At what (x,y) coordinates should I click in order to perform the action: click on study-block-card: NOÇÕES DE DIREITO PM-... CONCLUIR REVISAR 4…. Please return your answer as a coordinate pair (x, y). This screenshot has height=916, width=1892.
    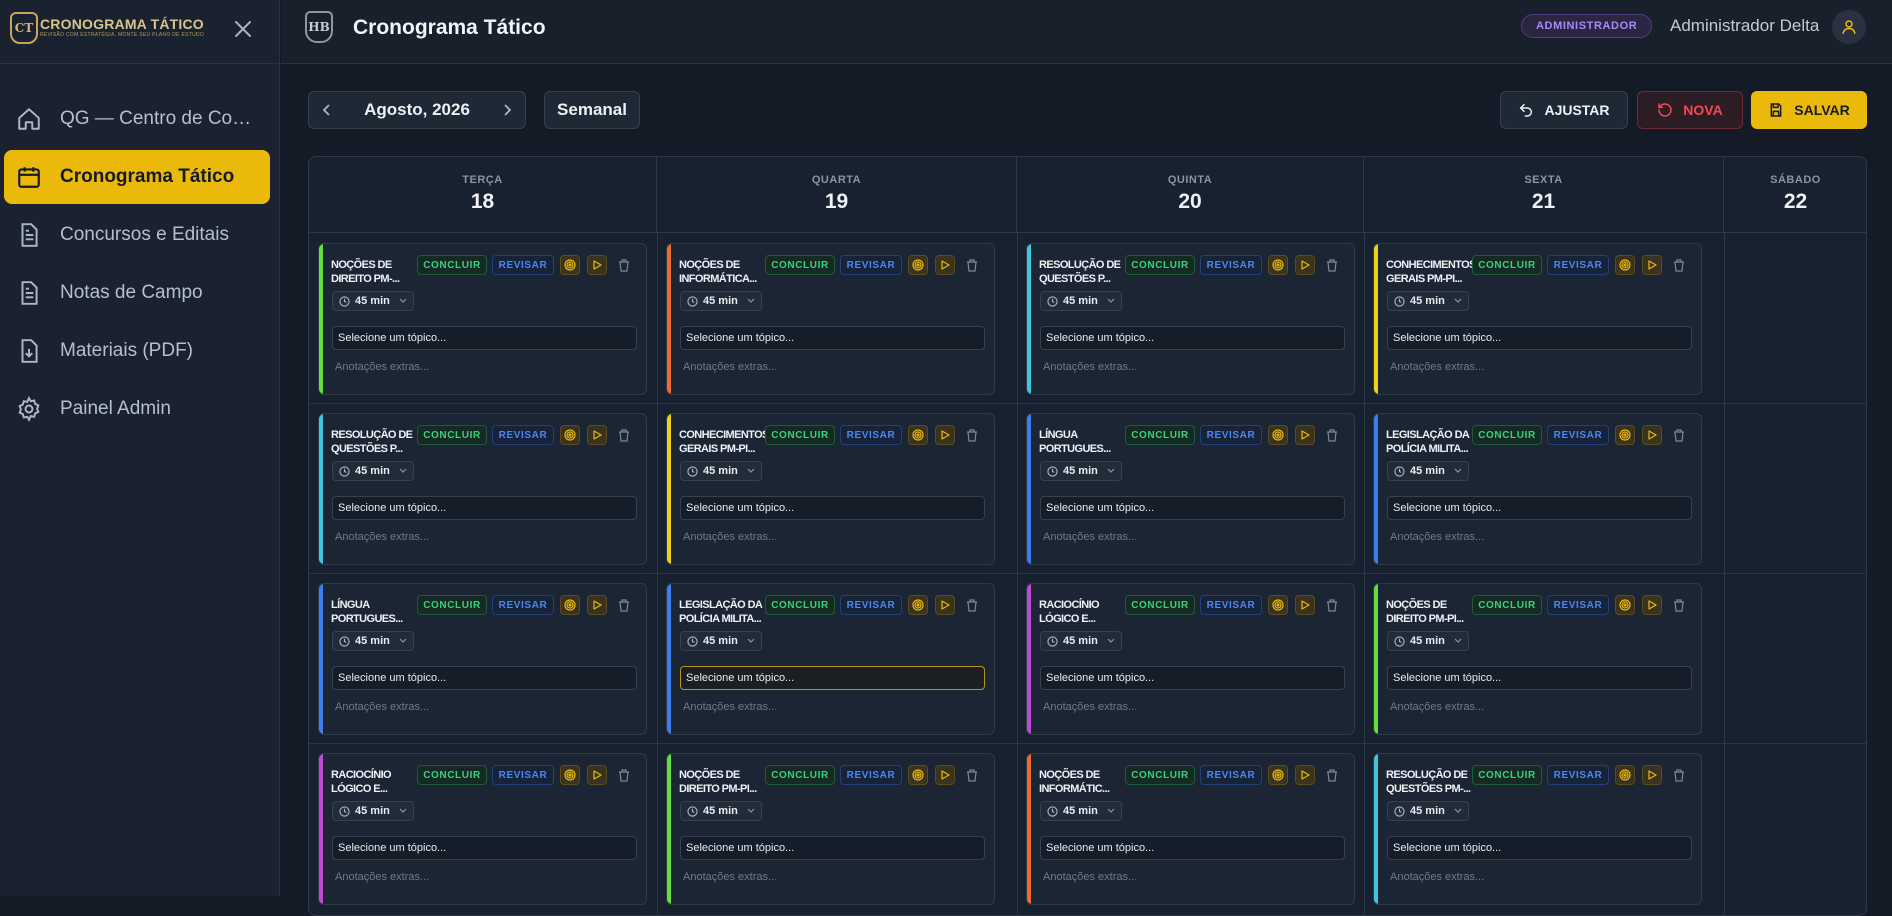
    Looking at the image, I should click on (482, 319).